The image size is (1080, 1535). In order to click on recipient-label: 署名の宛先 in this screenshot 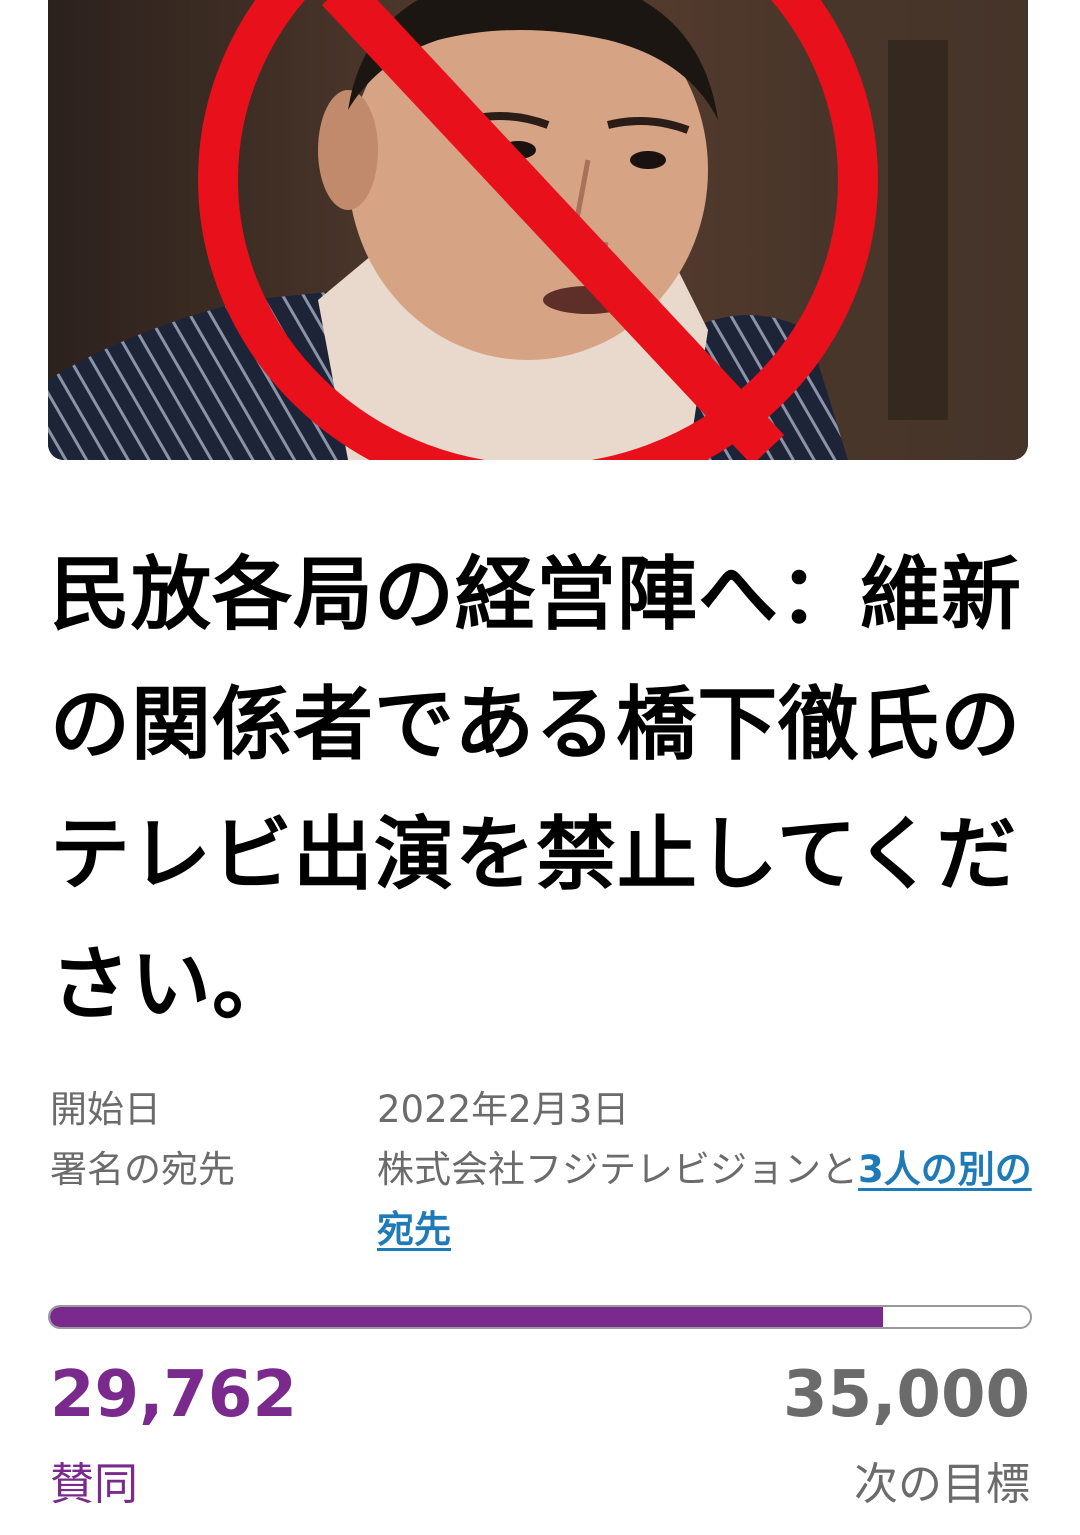, I will do `click(142, 1169)`.